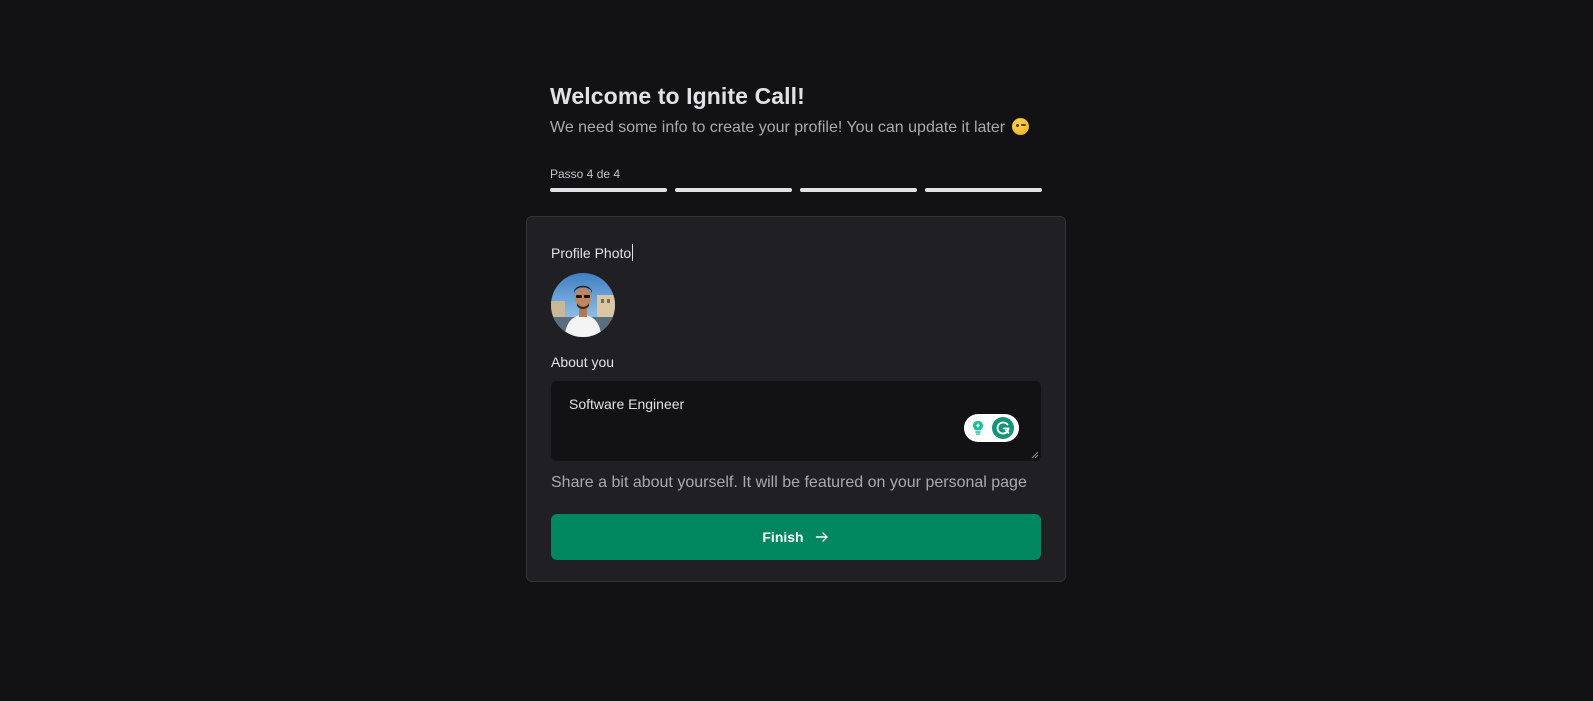  I want to click on resize-handle-icon, so click(1034, 454).